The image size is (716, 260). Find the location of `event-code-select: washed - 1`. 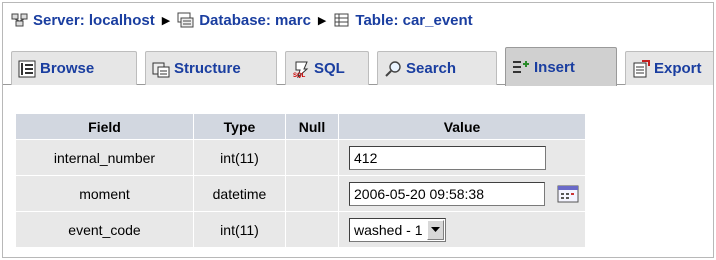

event-code-select: washed - 1 is located at coordinates (398, 229).